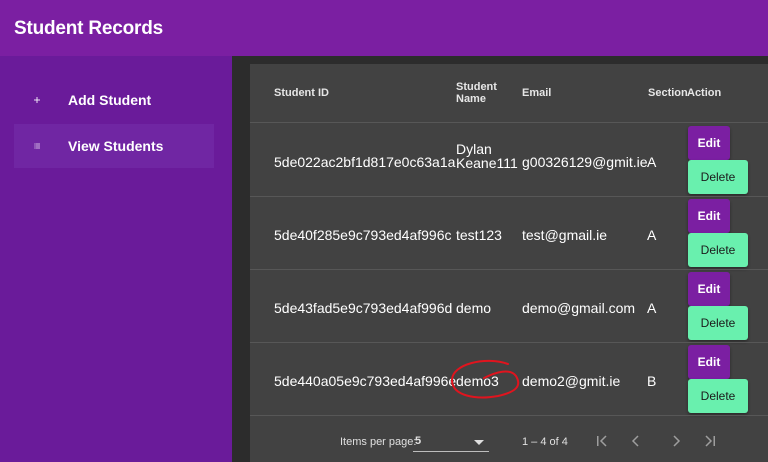  Describe the element at coordinates (365, 381) in the screenshot. I see `student-id-cell: 5de440a05e9c793ed4af996e` at that location.